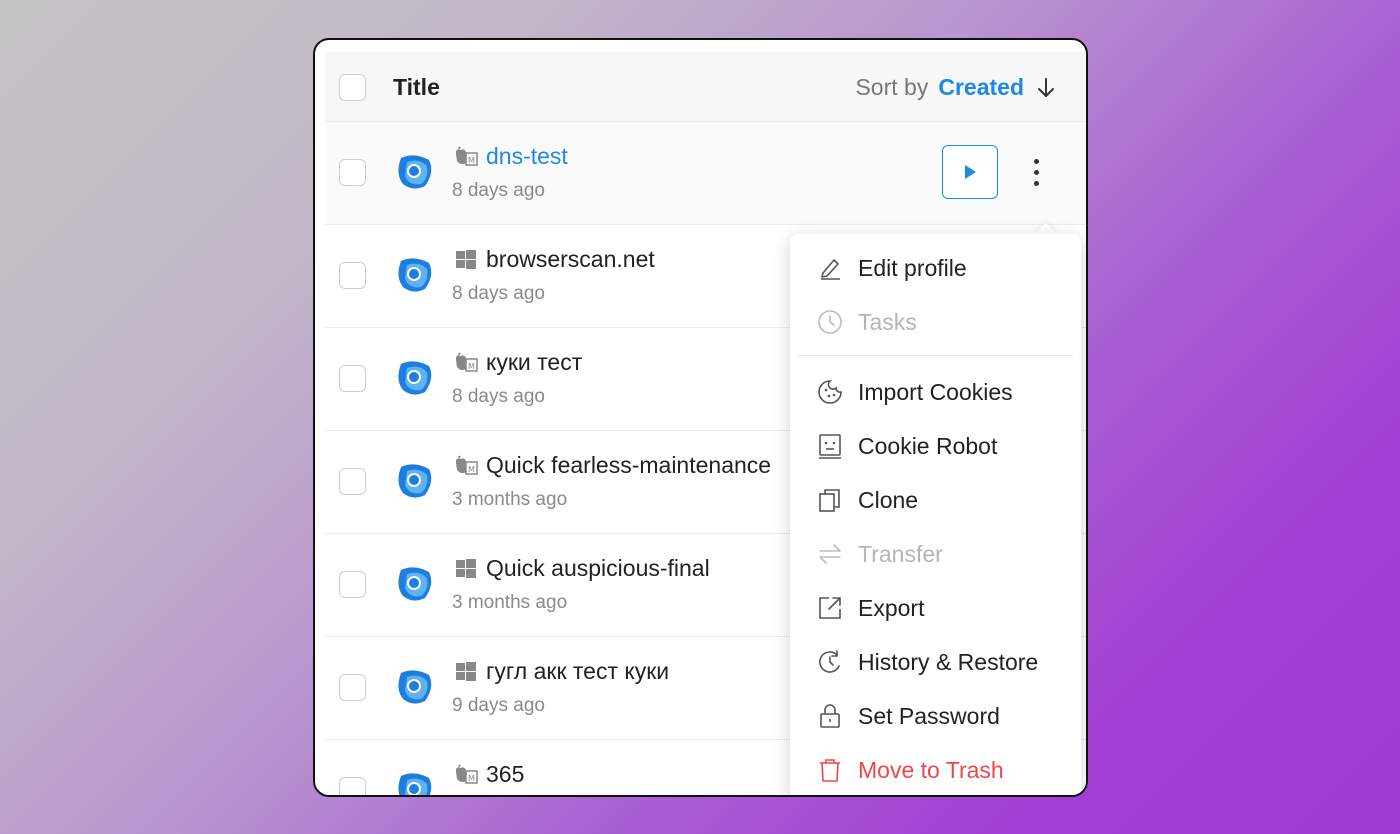 Image resolution: width=1400 pixels, height=834 pixels. I want to click on select-all-checkbox, so click(352, 87).